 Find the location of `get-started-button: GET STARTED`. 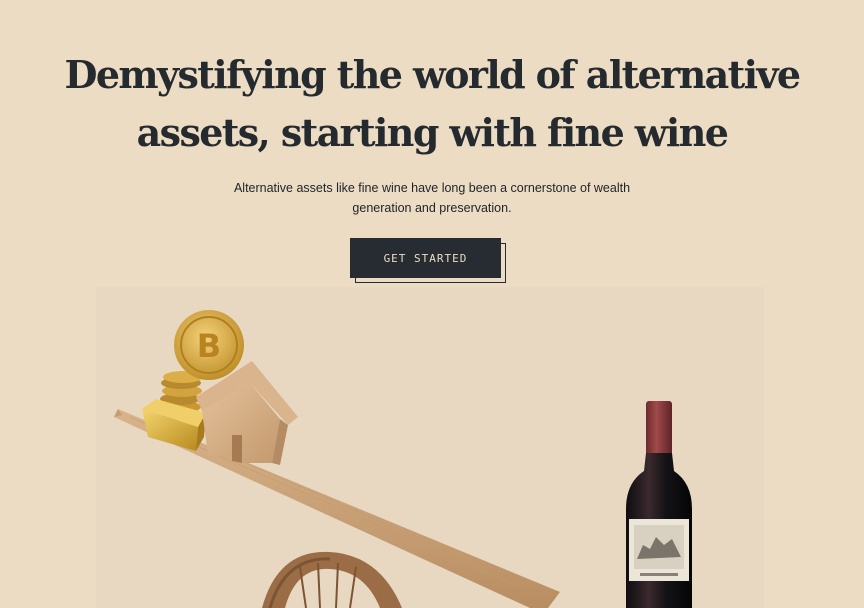

get-started-button: GET STARTED is located at coordinates (425, 258).